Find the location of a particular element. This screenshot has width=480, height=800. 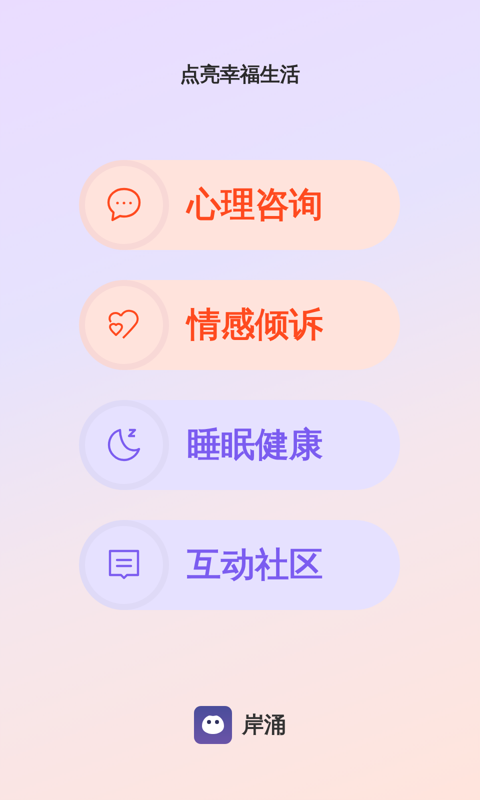

menu-button: 情感倾诉 is located at coordinates (240, 325).